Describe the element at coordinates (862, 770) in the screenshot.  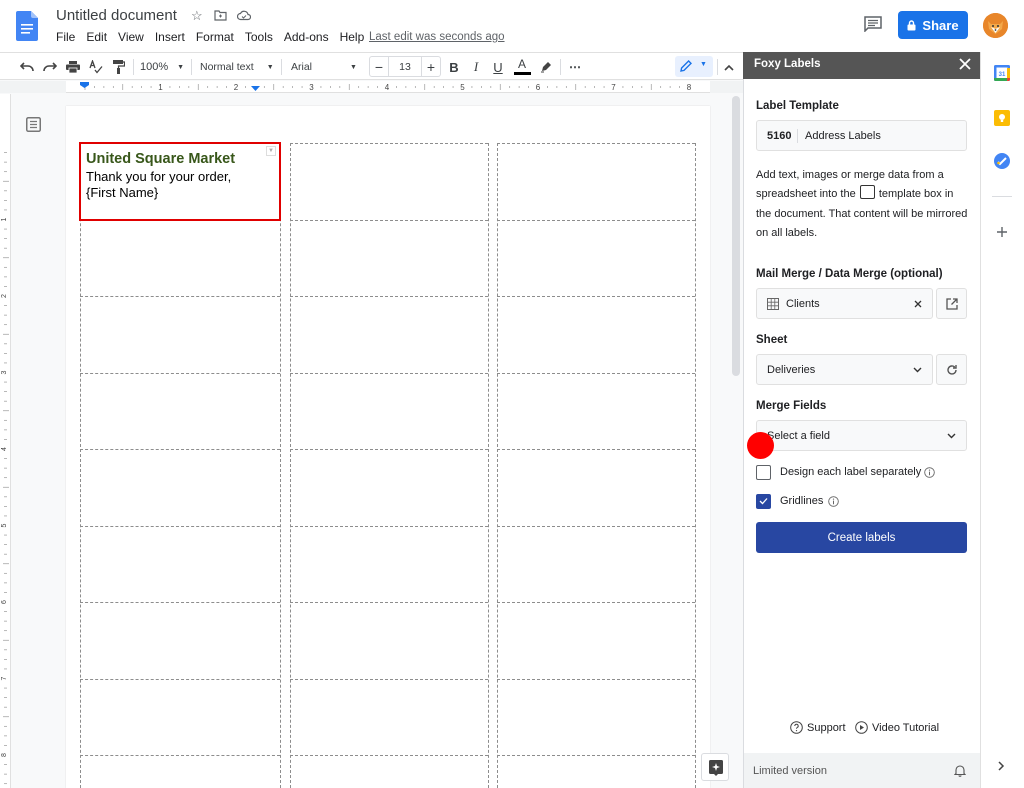
I see `sidebar-footer: Limited version` at that location.